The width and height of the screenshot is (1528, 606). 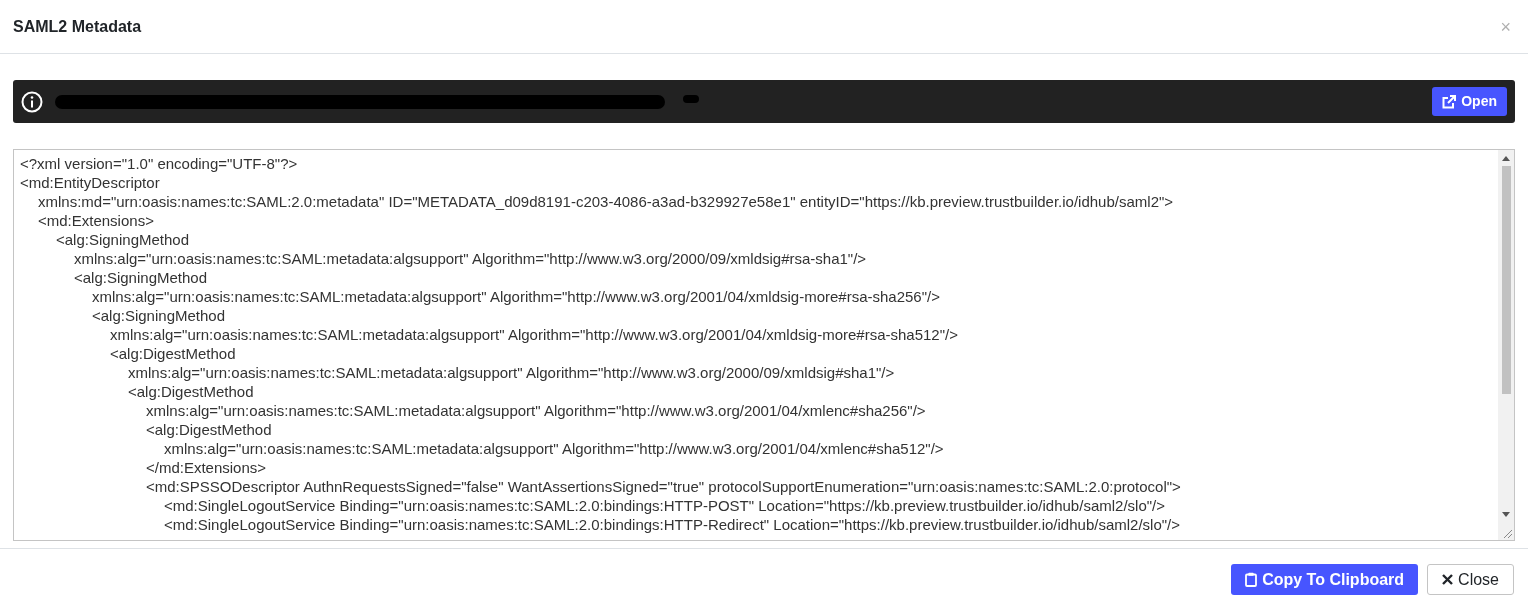 What do you see at coordinates (534, 334) in the screenshot?
I see `code-line: xmlns:alg="urn:oasis:names:tc:SAML:metadata:algsupport" Algorithm="http://www.w3.org/2001/04/xmldsig-more#rsa-sha512"/>` at bounding box center [534, 334].